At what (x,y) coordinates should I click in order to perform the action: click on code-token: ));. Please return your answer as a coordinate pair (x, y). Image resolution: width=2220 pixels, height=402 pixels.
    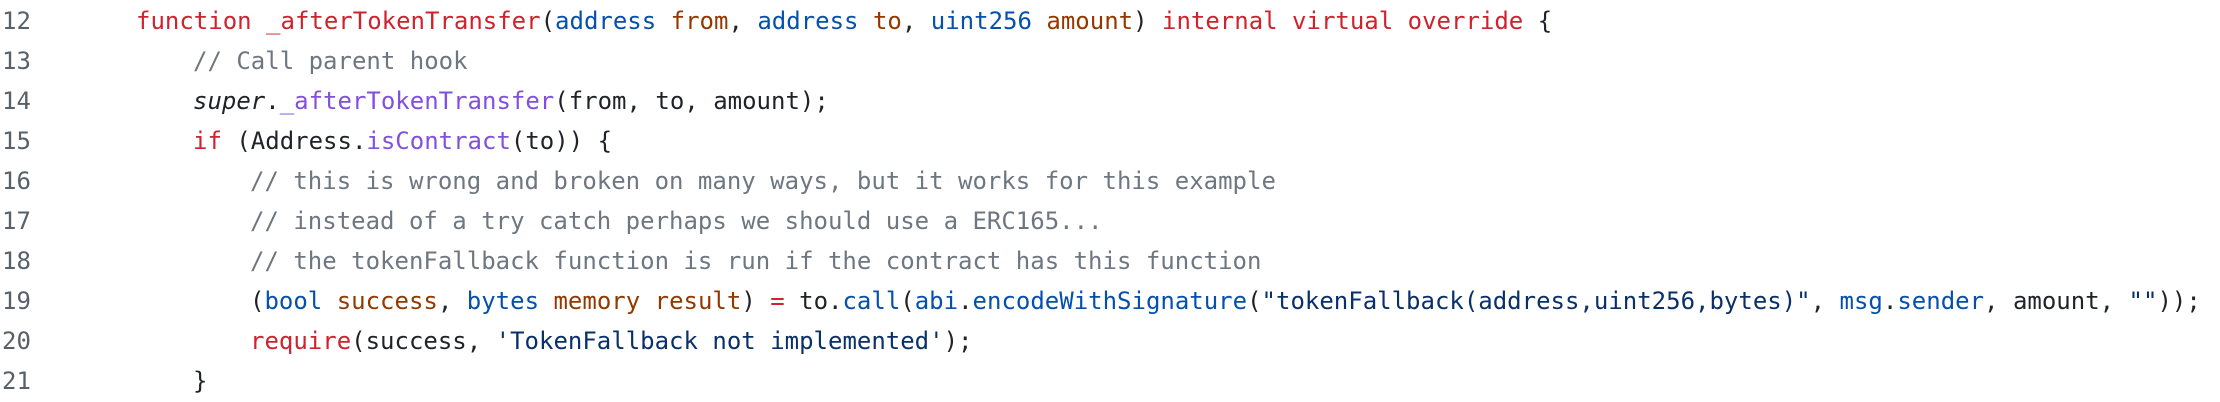
    Looking at the image, I should click on (2179, 301).